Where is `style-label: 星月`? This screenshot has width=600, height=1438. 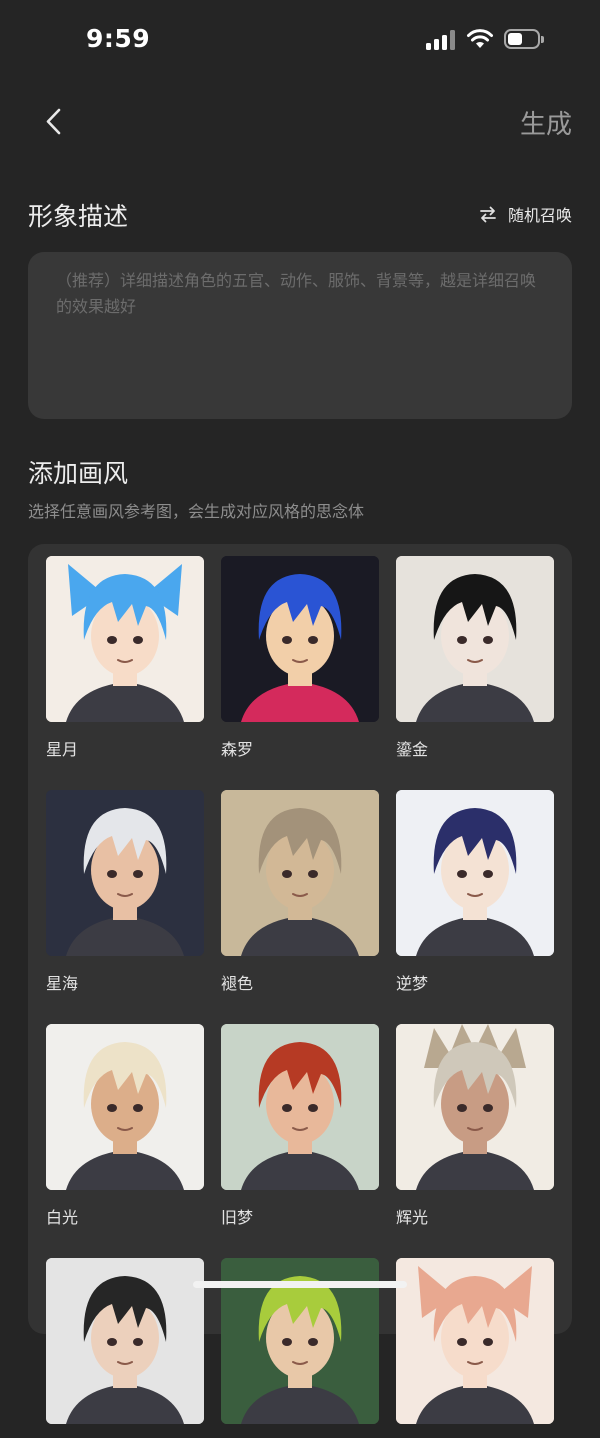
style-label: 星月 is located at coordinates (62, 749).